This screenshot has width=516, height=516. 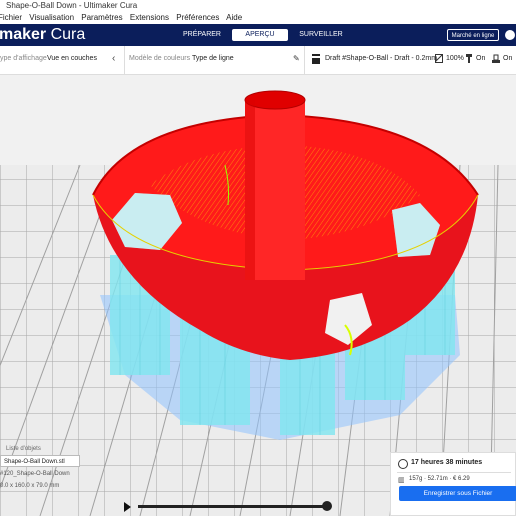 I want to click on support-value: On, so click(x=480, y=58).